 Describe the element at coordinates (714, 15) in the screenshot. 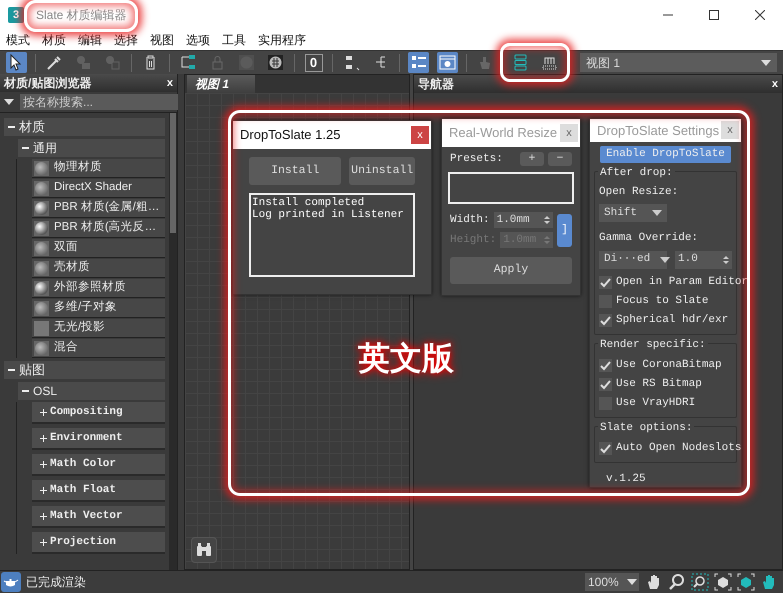

I see `maximize-icon` at that location.